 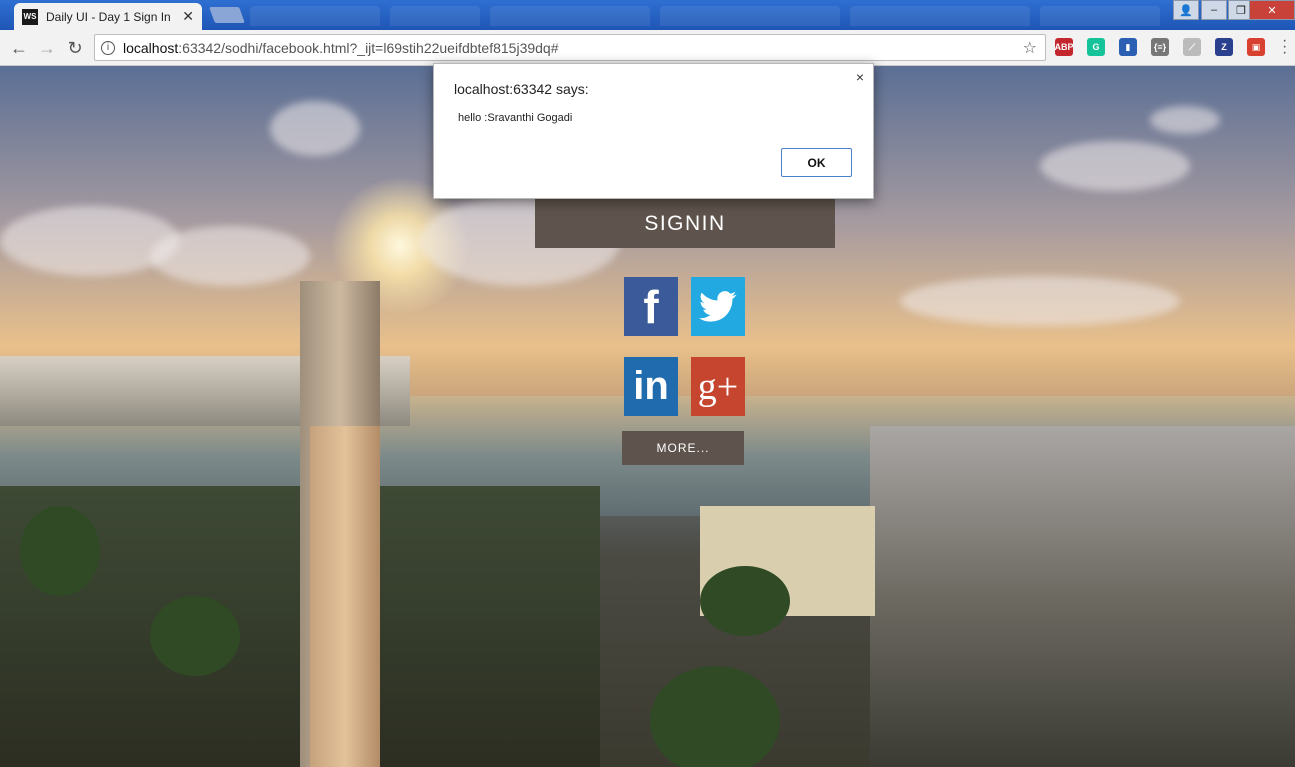 I want to click on googleplus-button: g+, so click(x=718, y=386).